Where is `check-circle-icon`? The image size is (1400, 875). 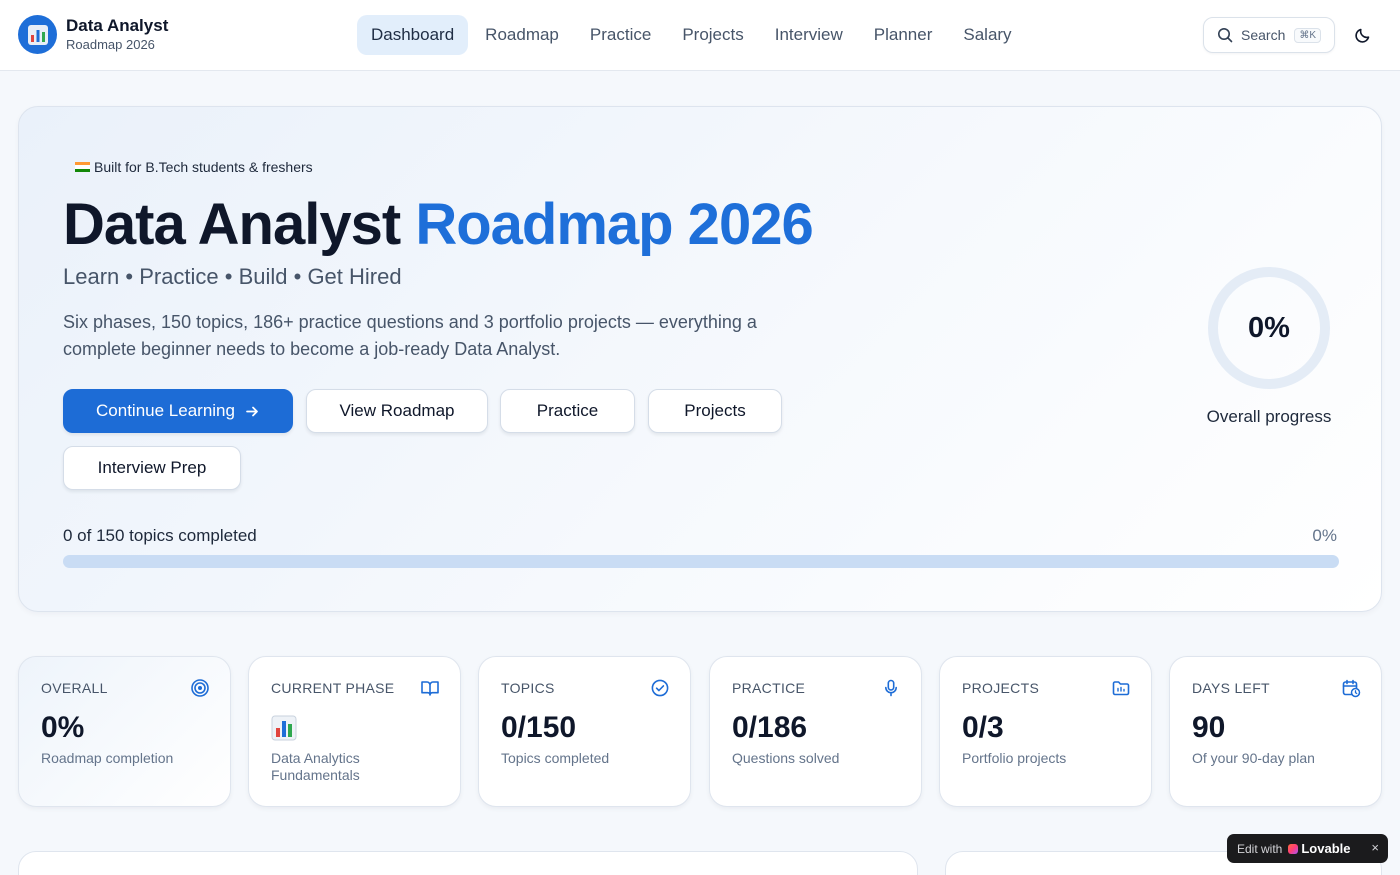
check-circle-icon is located at coordinates (660, 688).